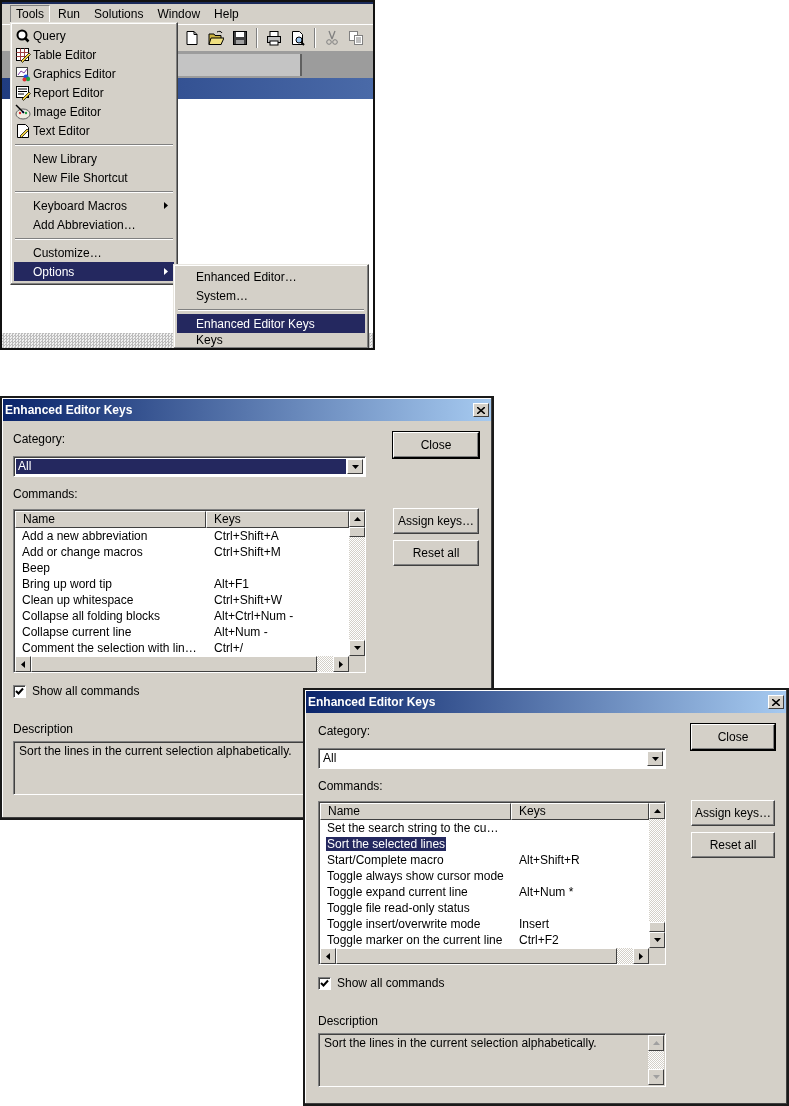  Describe the element at coordinates (94, 73) in the screenshot. I see `menu-item: Graphics Editor` at that location.